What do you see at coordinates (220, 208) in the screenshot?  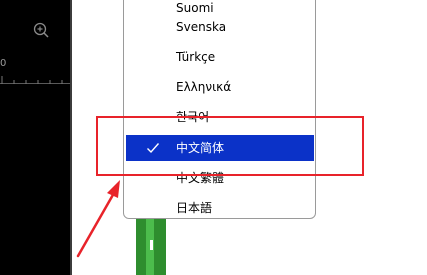 I see `menu-item-japanese: 日本語` at bounding box center [220, 208].